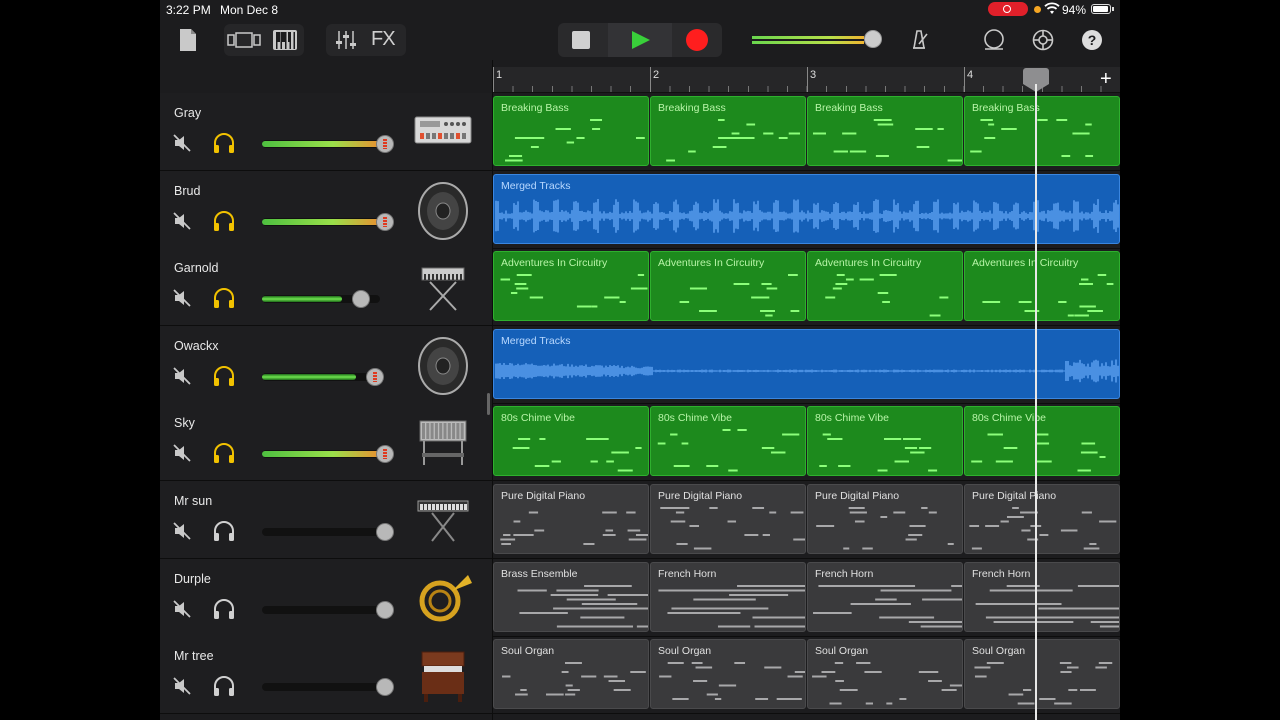 The image size is (1280, 720). Describe the element at coordinates (188, 40) in the screenshot. I see `my-songs-icon` at that location.